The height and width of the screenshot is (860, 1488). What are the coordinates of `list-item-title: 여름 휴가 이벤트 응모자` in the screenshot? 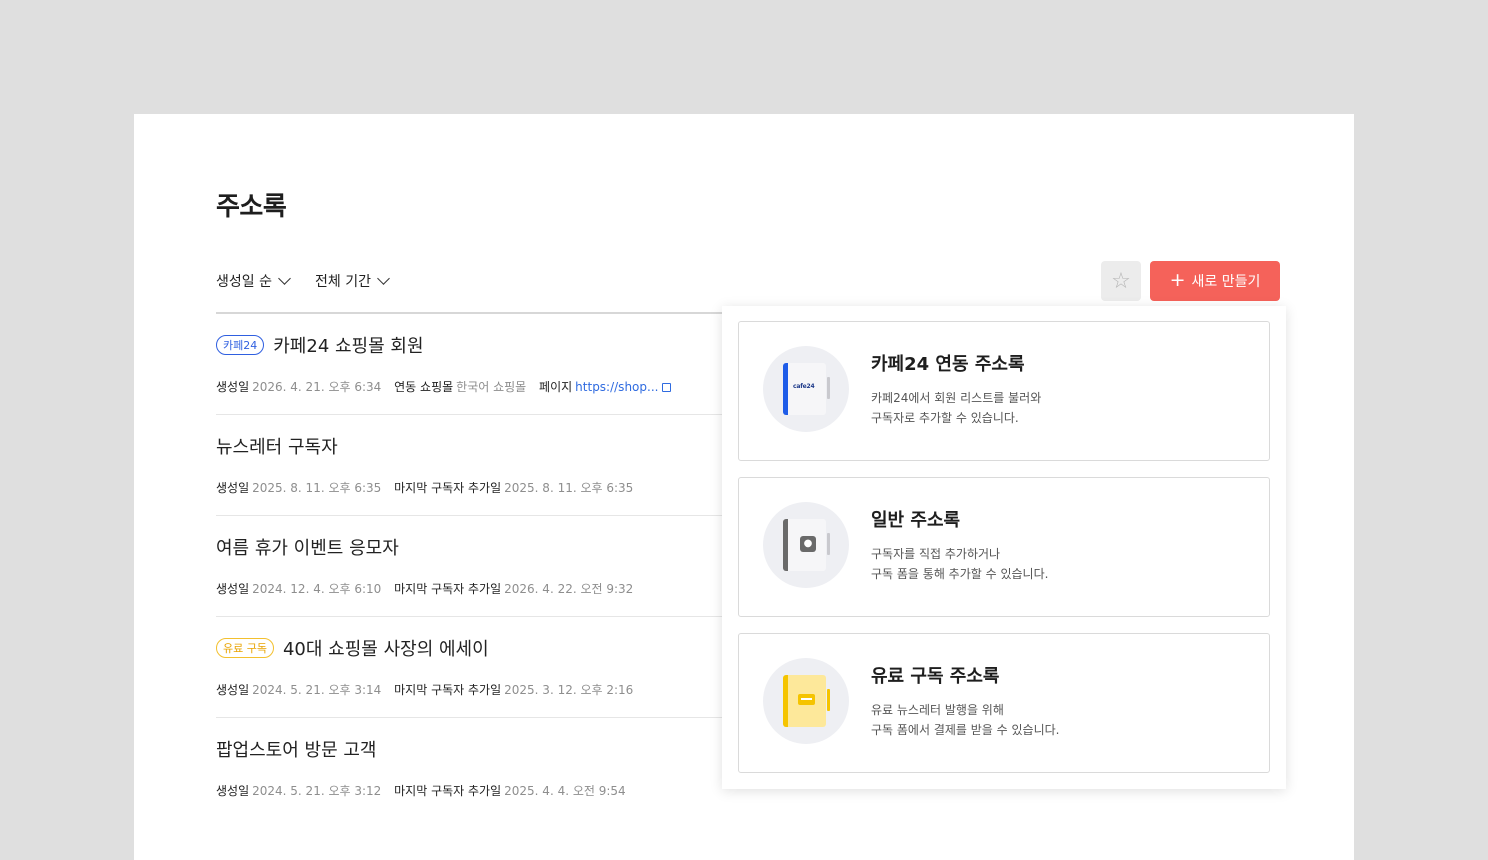 It's located at (307, 547).